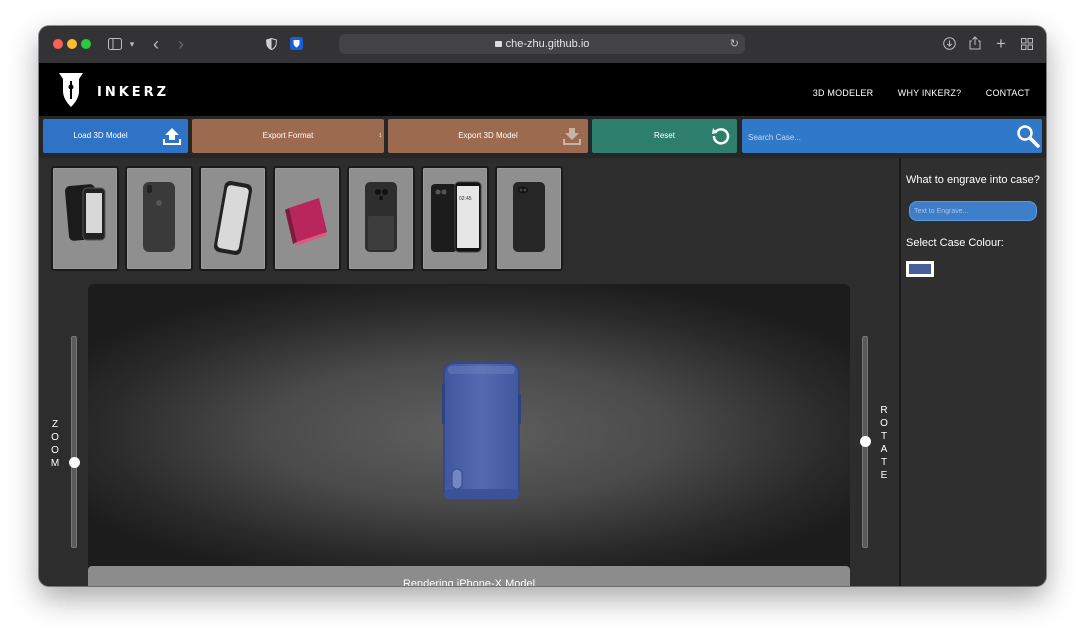  What do you see at coordinates (469, 582) in the screenshot?
I see `render-status-text: Rendering iPhone-X Model` at bounding box center [469, 582].